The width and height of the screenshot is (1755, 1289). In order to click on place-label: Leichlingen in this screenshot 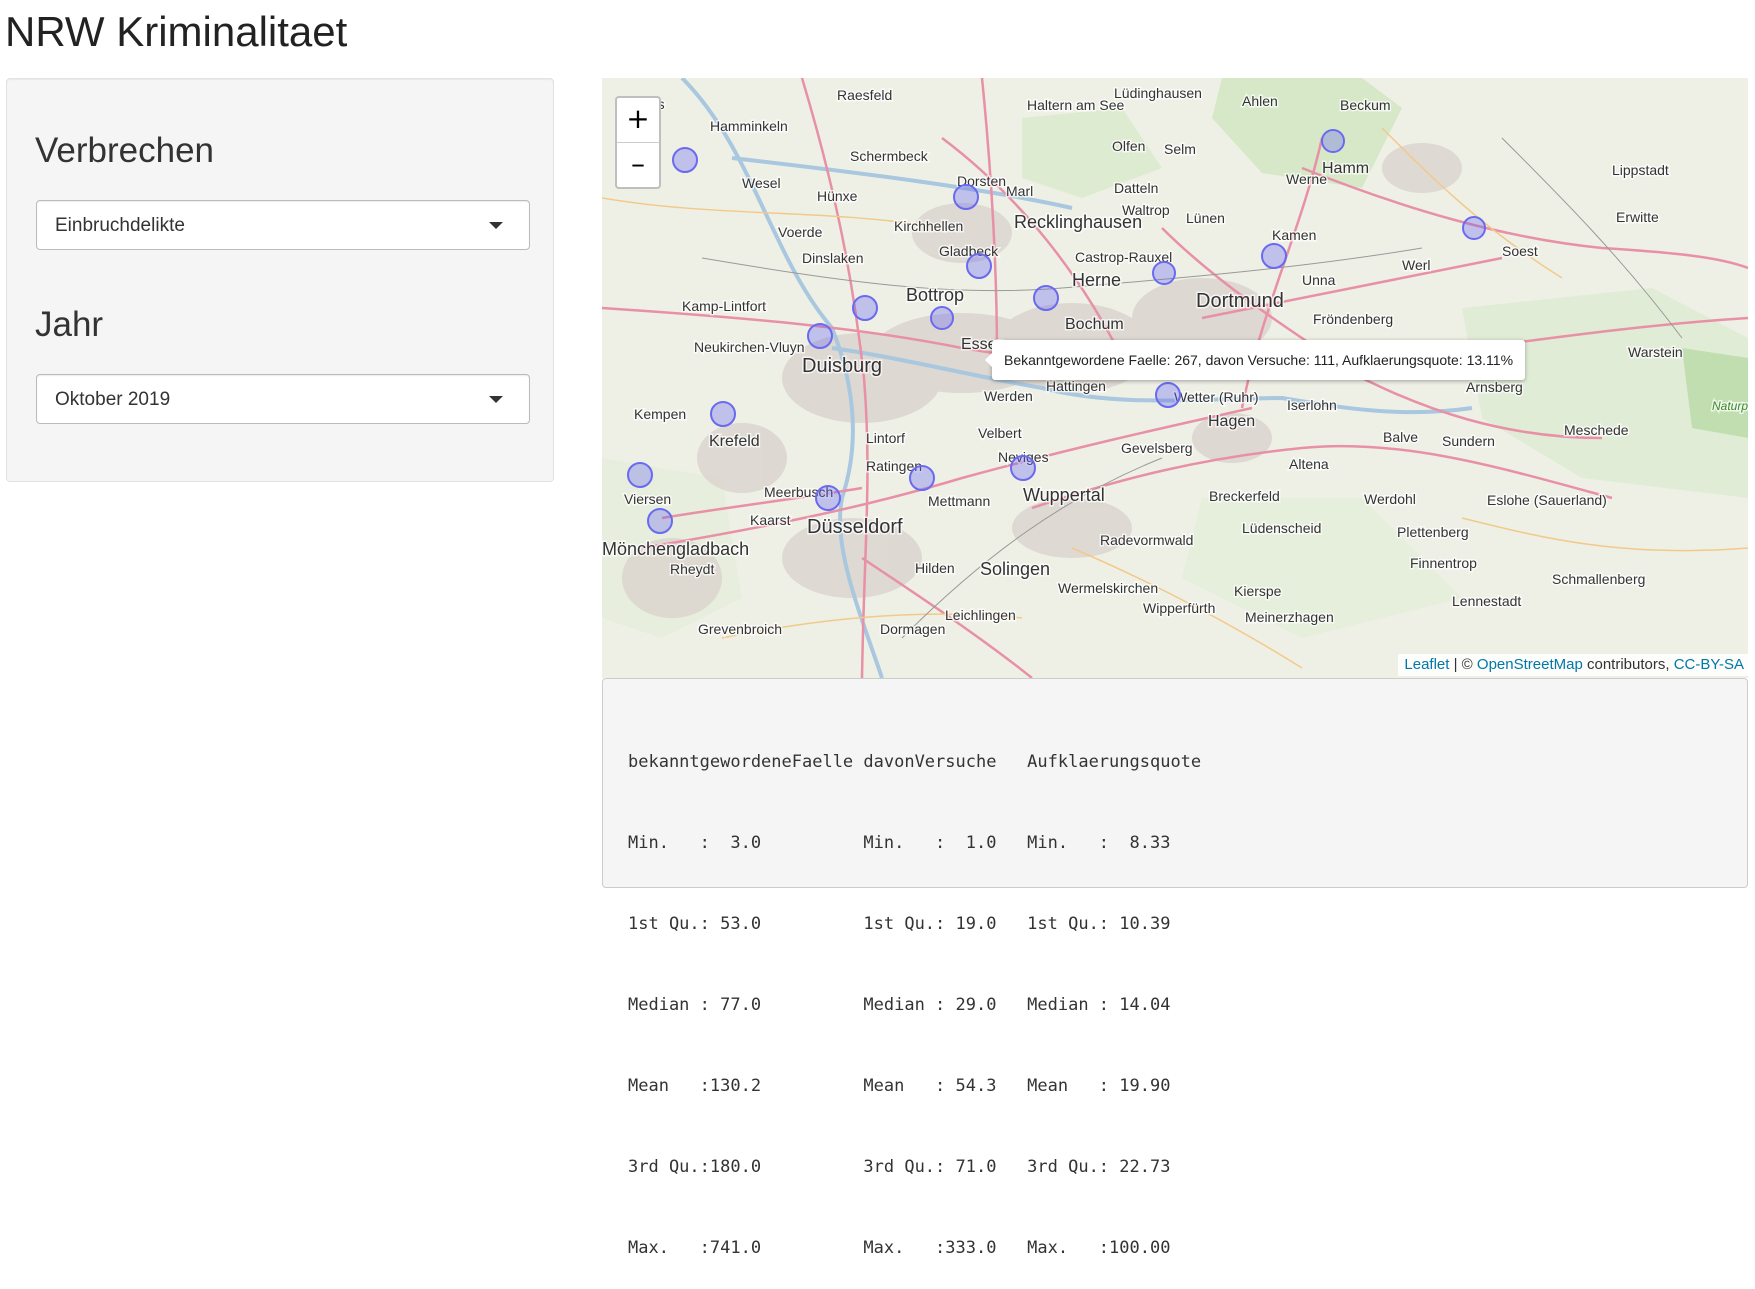, I will do `click(980, 615)`.